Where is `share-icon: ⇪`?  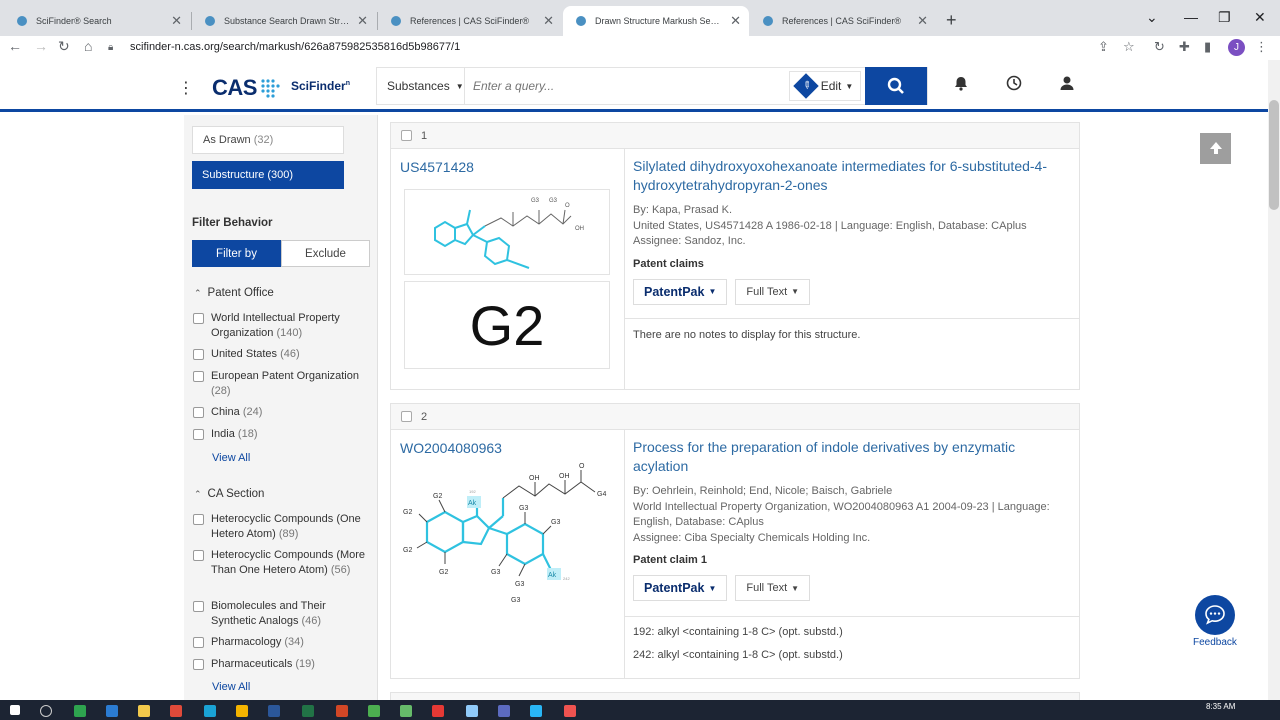 share-icon: ⇪ is located at coordinates (1103, 47).